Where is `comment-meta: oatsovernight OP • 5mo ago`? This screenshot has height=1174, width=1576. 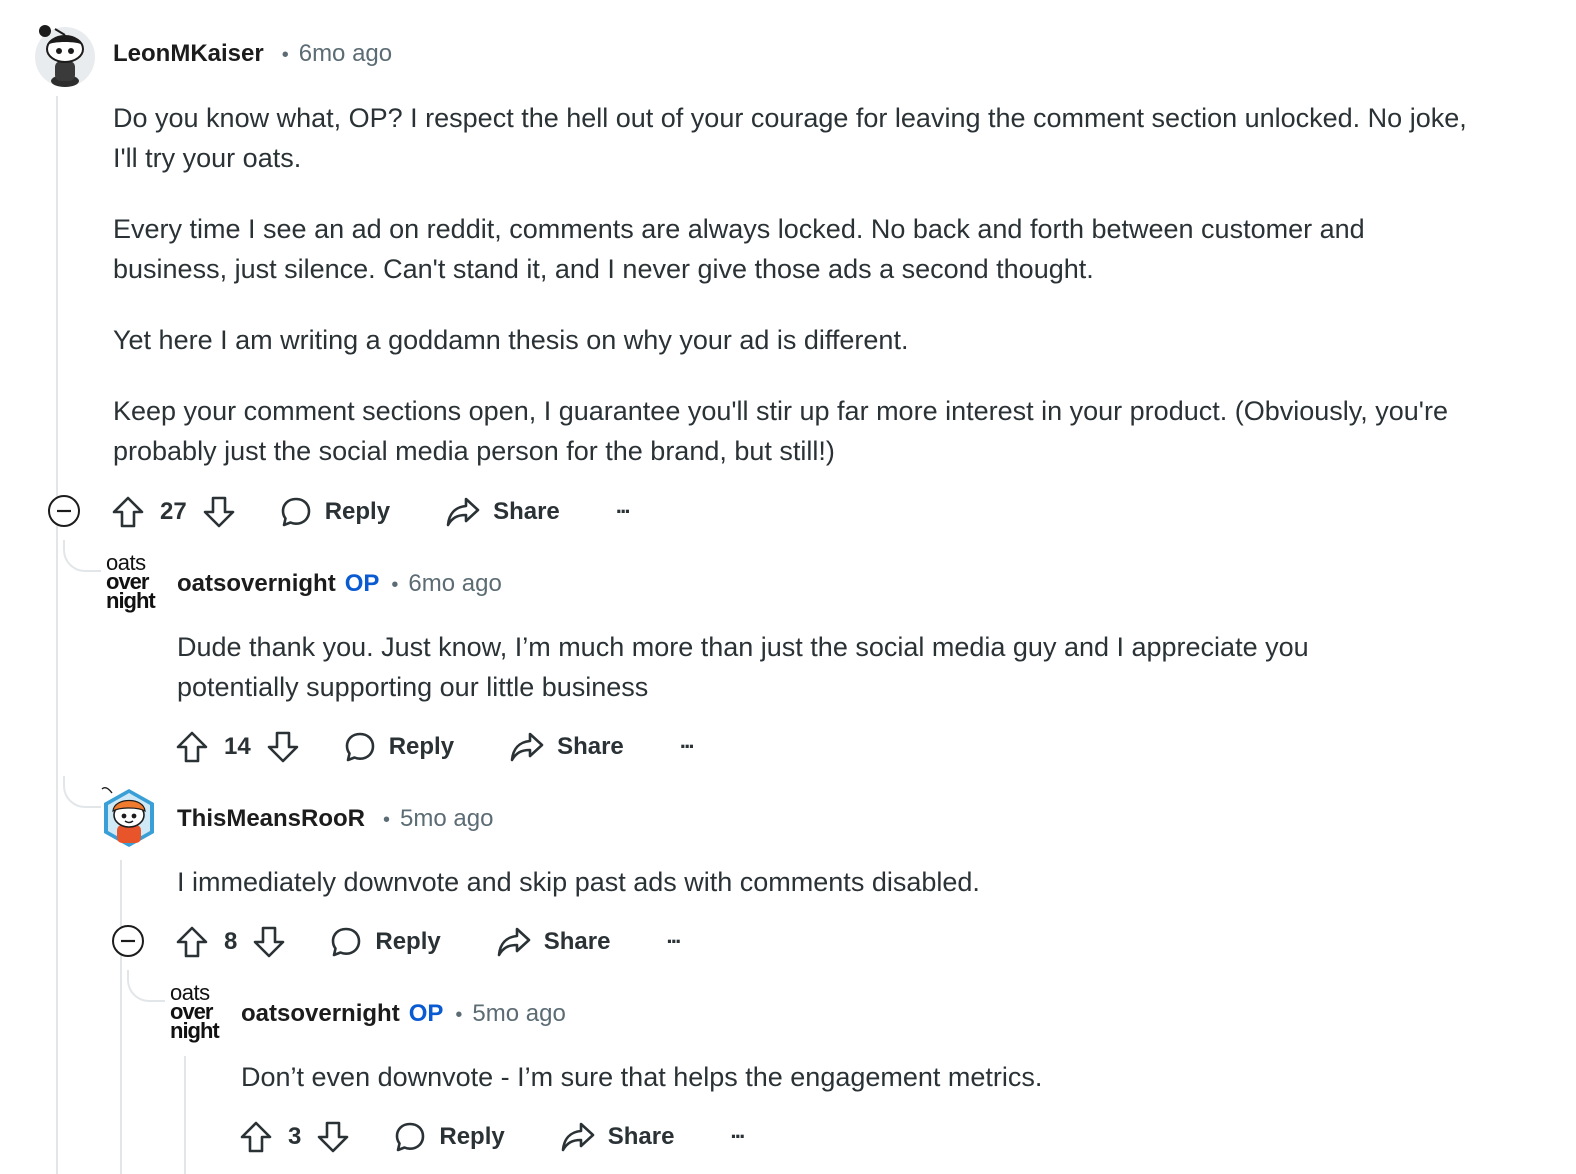
comment-meta: oatsovernight OP • 5mo ago is located at coordinates (403, 1014).